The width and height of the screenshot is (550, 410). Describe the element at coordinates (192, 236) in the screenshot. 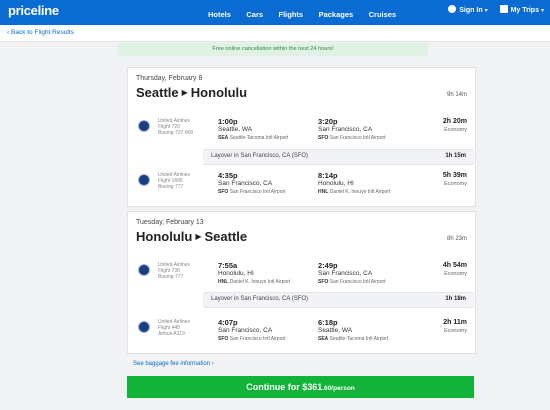

I see `return-route: Honolulu ▶ Seattle` at that location.